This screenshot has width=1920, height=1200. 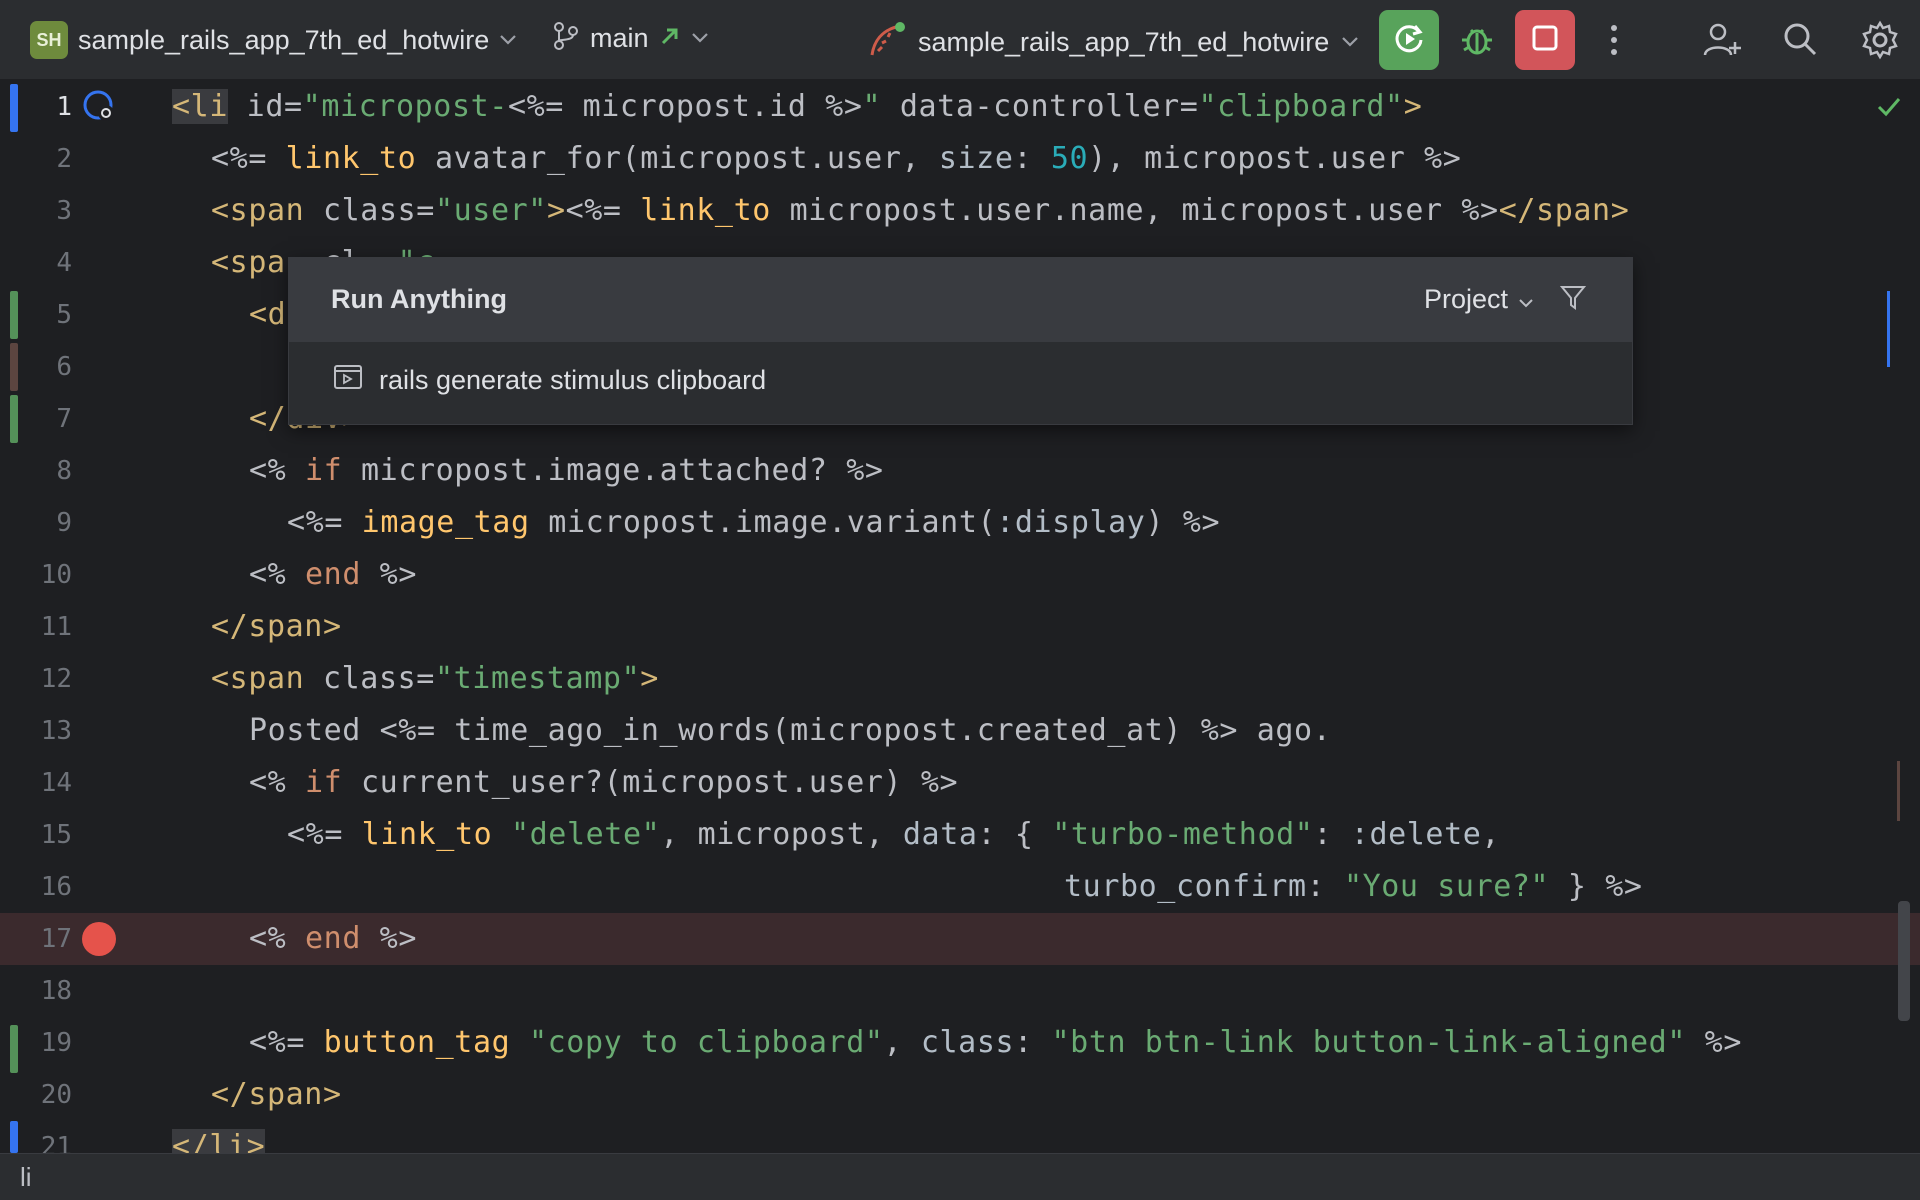 I want to click on run-anything-item: rails generate stimulus clipboard, so click(x=549, y=380).